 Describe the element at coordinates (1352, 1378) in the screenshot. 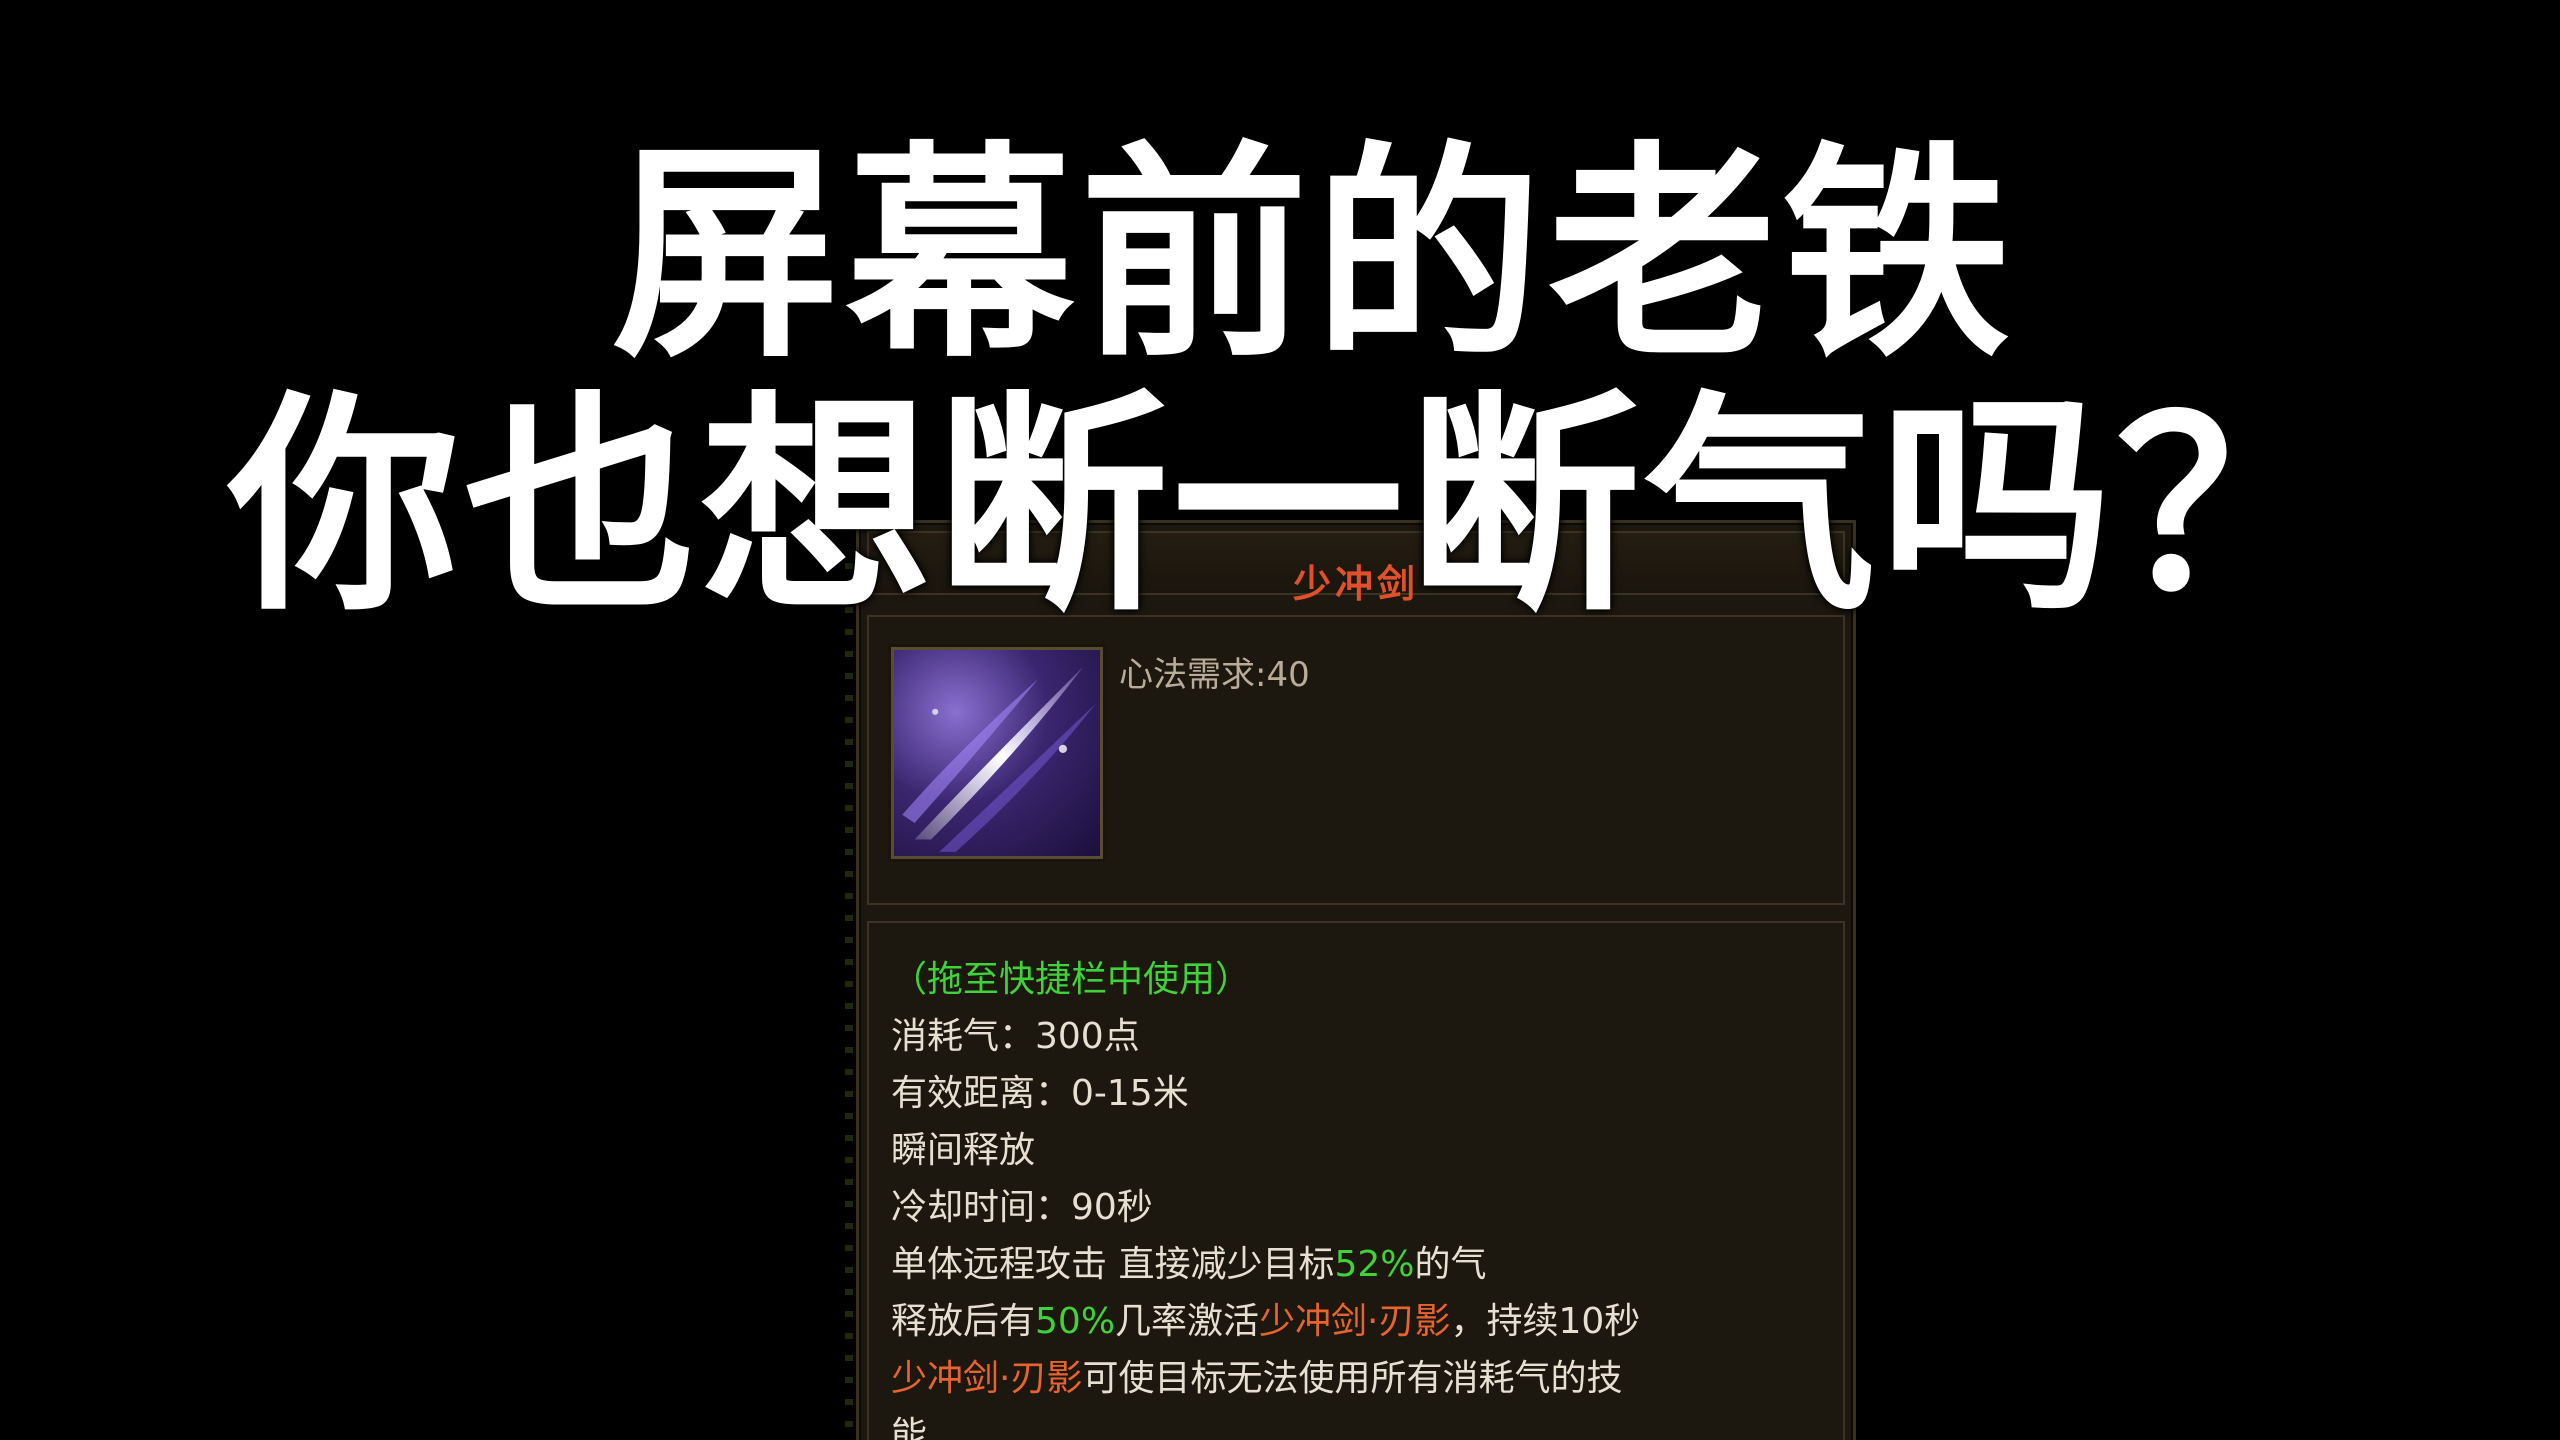

I see `effect-text-end: 可使目标无法使用所有消耗气的技` at that location.